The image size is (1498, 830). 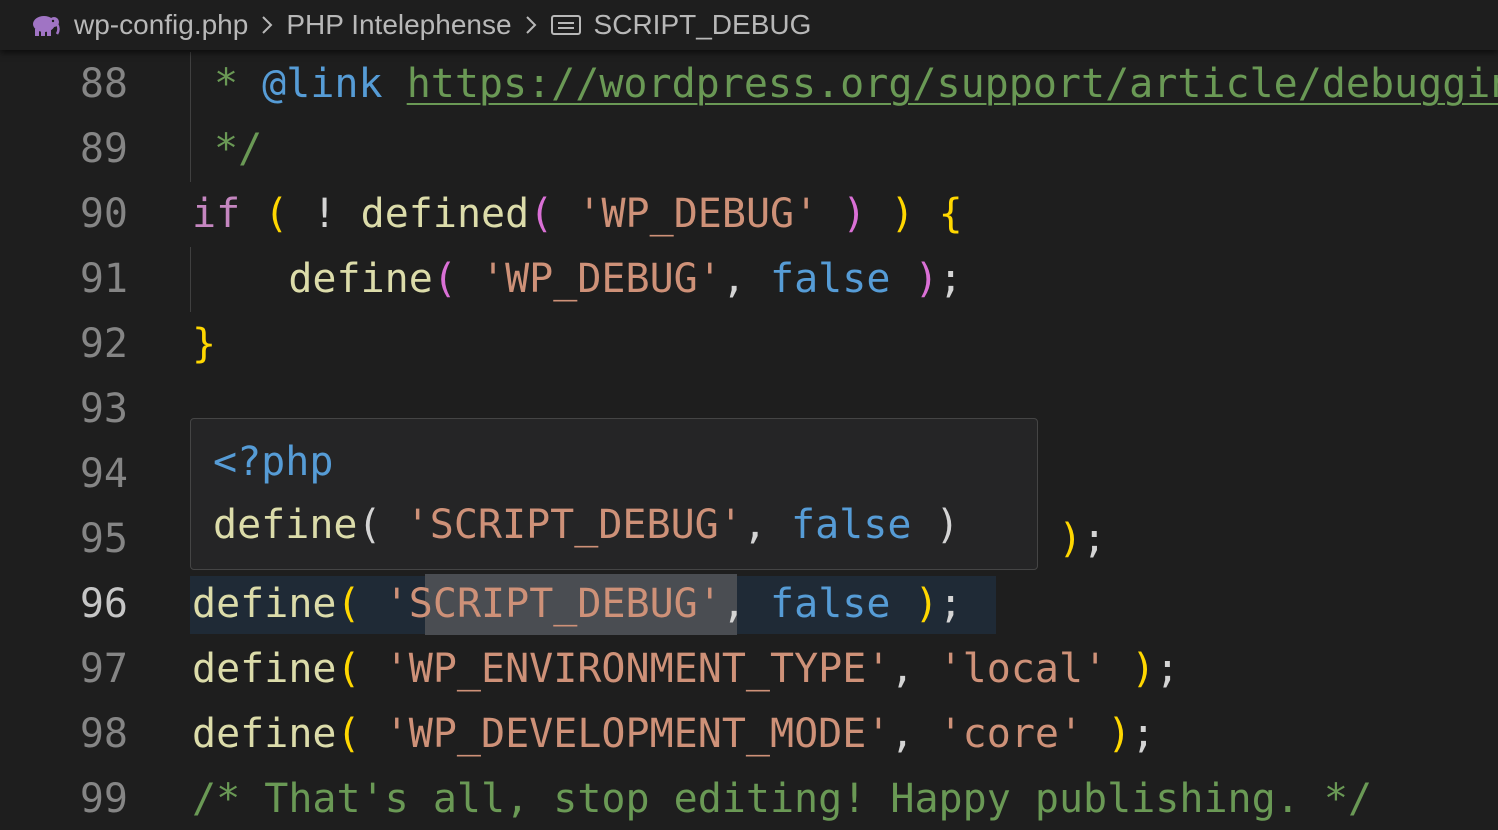 What do you see at coordinates (103, 344) in the screenshot?
I see `line-number: 92` at bounding box center [103, 344].